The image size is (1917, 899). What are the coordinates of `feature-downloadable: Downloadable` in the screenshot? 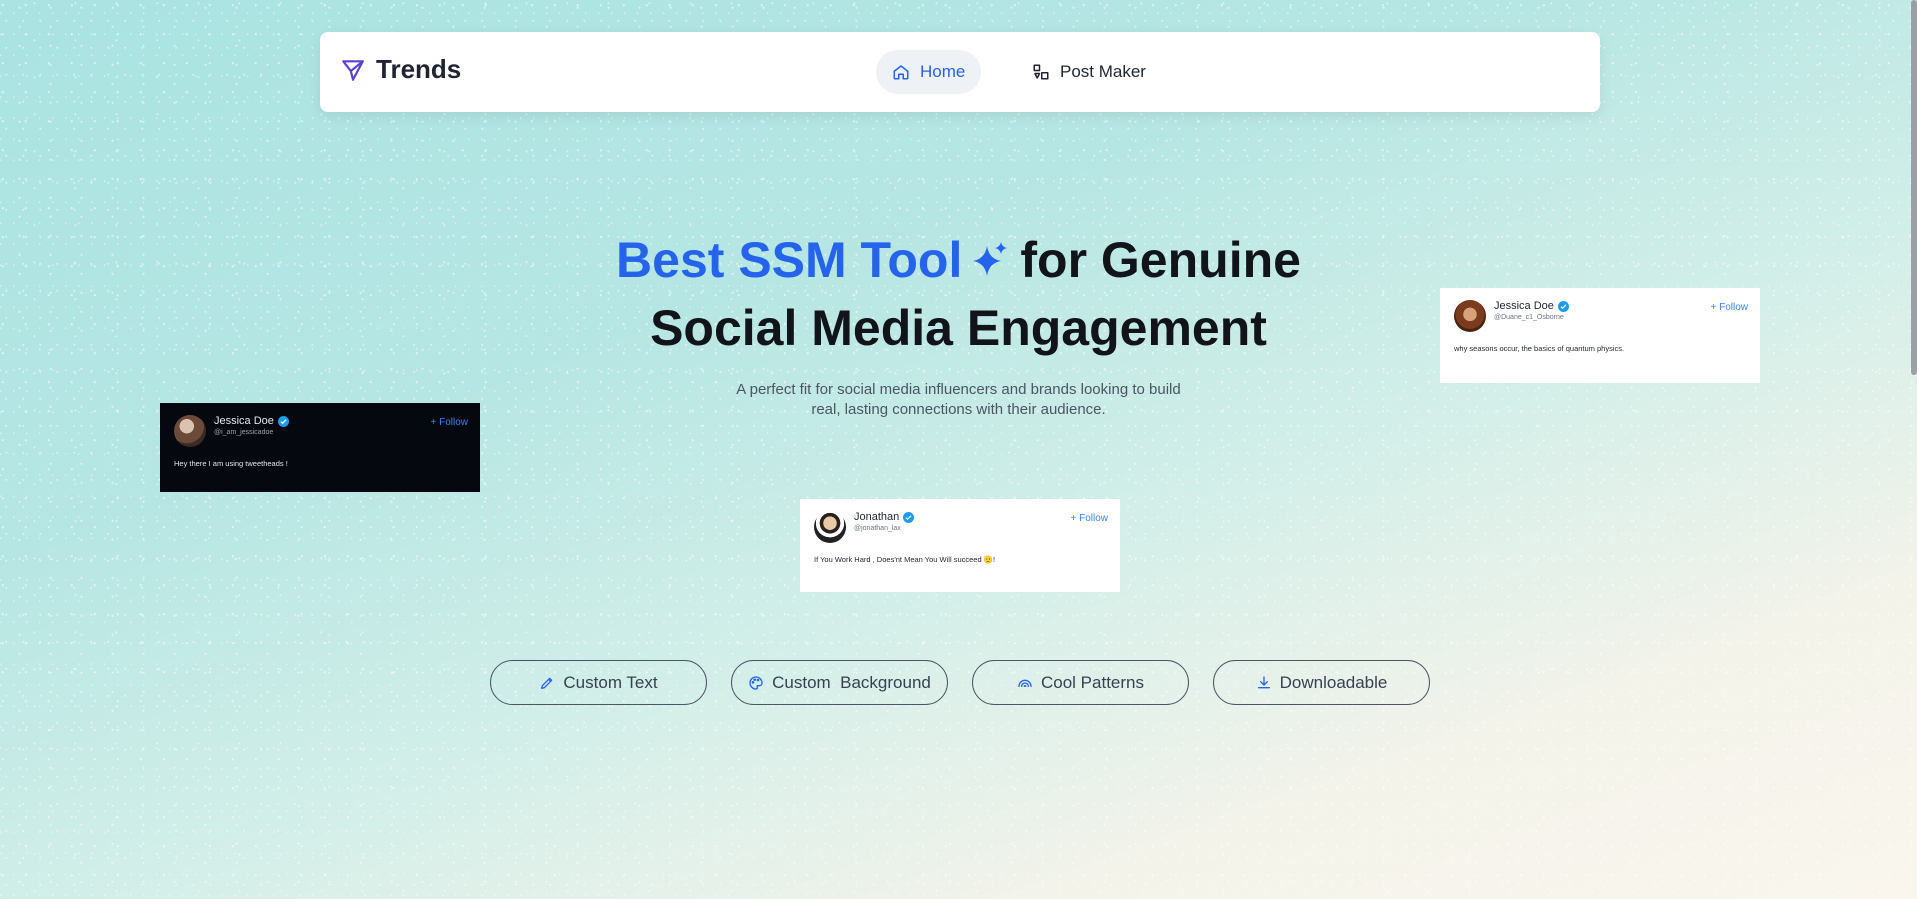 It's located at (1321, 682).